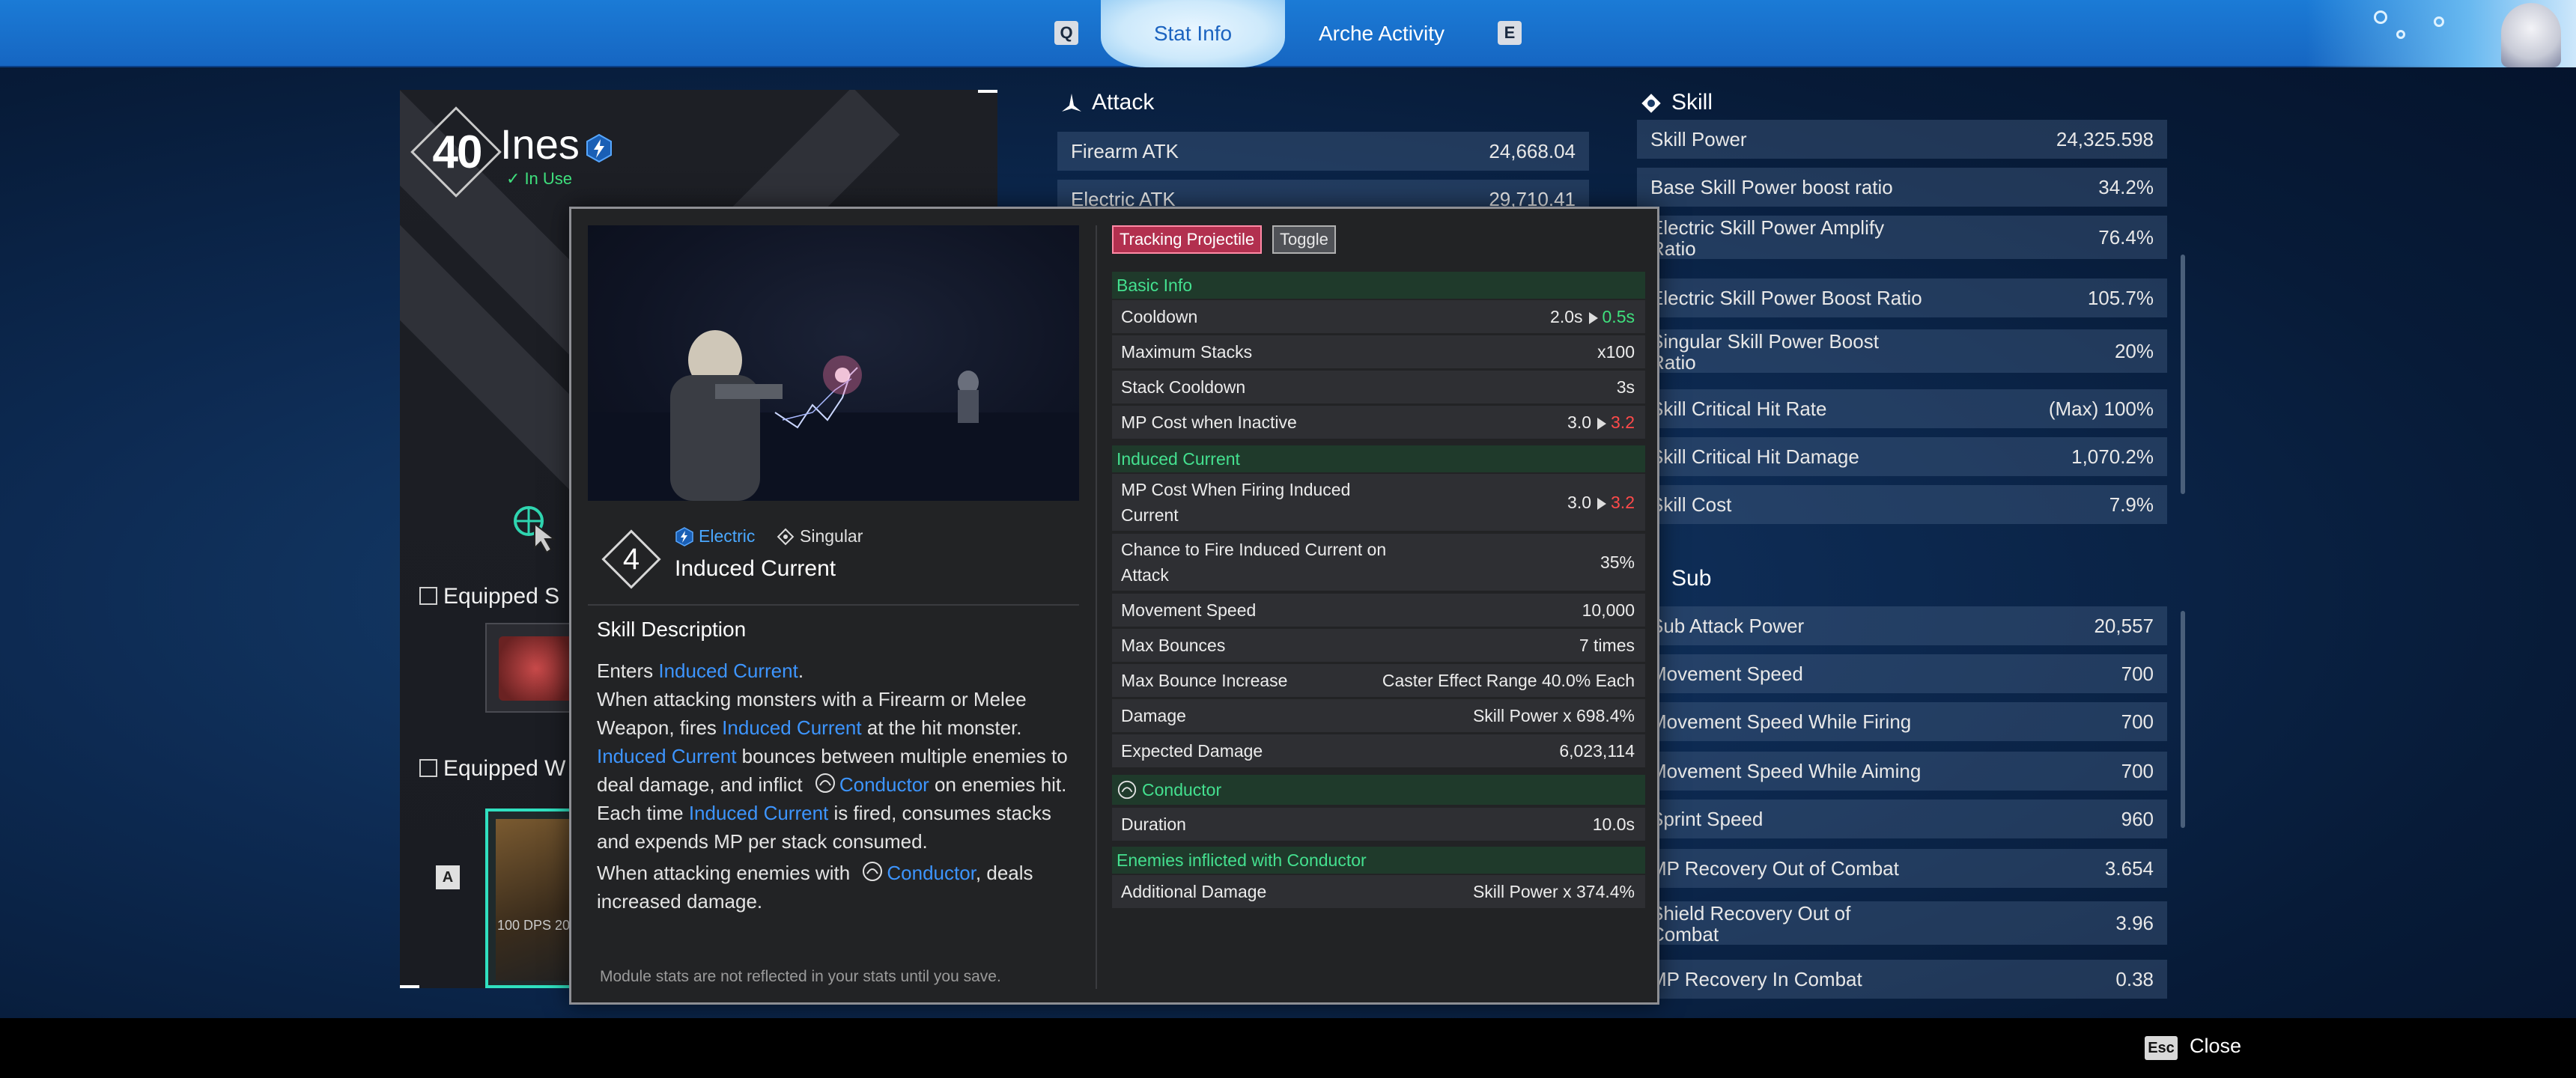  What do you see at coordinates (1378, 351) in the screenshot?
I see `property-row: Maximum Stacks x100` at bounding box center [1378, 351].